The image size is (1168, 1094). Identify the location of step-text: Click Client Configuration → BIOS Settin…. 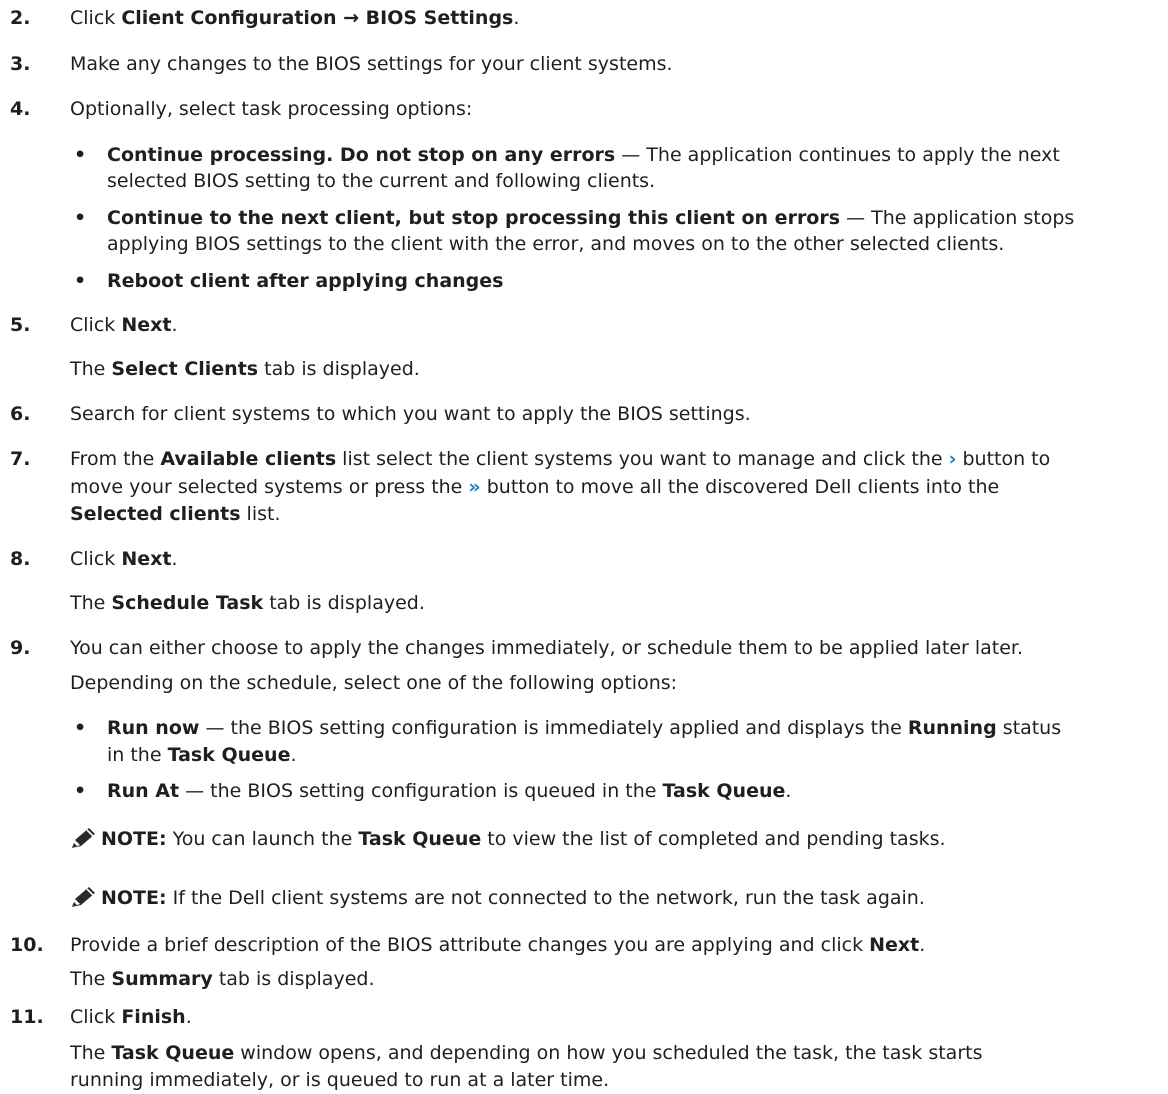
(295, 18).